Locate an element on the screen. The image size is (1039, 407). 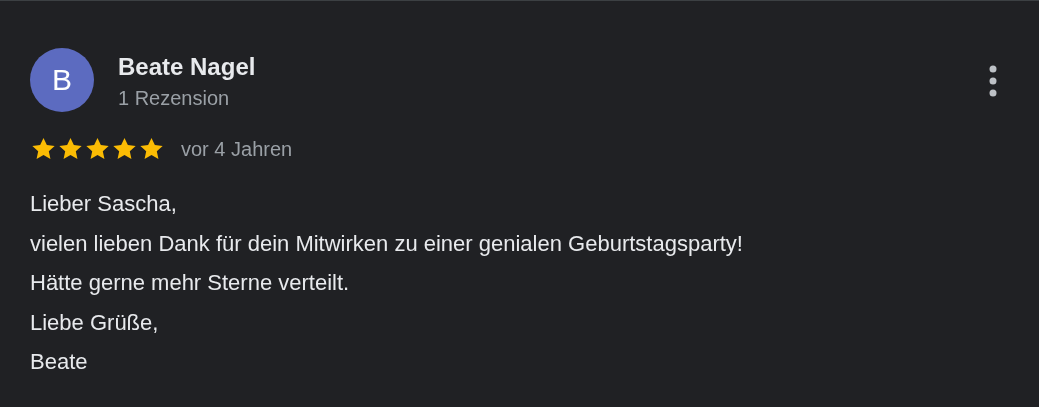
review-date: vor 4 Jahren is located at coordinates (237, 149).